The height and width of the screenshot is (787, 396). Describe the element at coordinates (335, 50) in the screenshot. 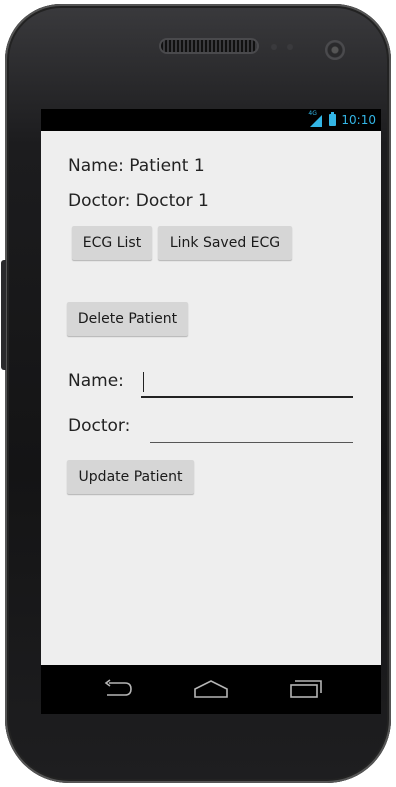

I see `front-camera` at that location.